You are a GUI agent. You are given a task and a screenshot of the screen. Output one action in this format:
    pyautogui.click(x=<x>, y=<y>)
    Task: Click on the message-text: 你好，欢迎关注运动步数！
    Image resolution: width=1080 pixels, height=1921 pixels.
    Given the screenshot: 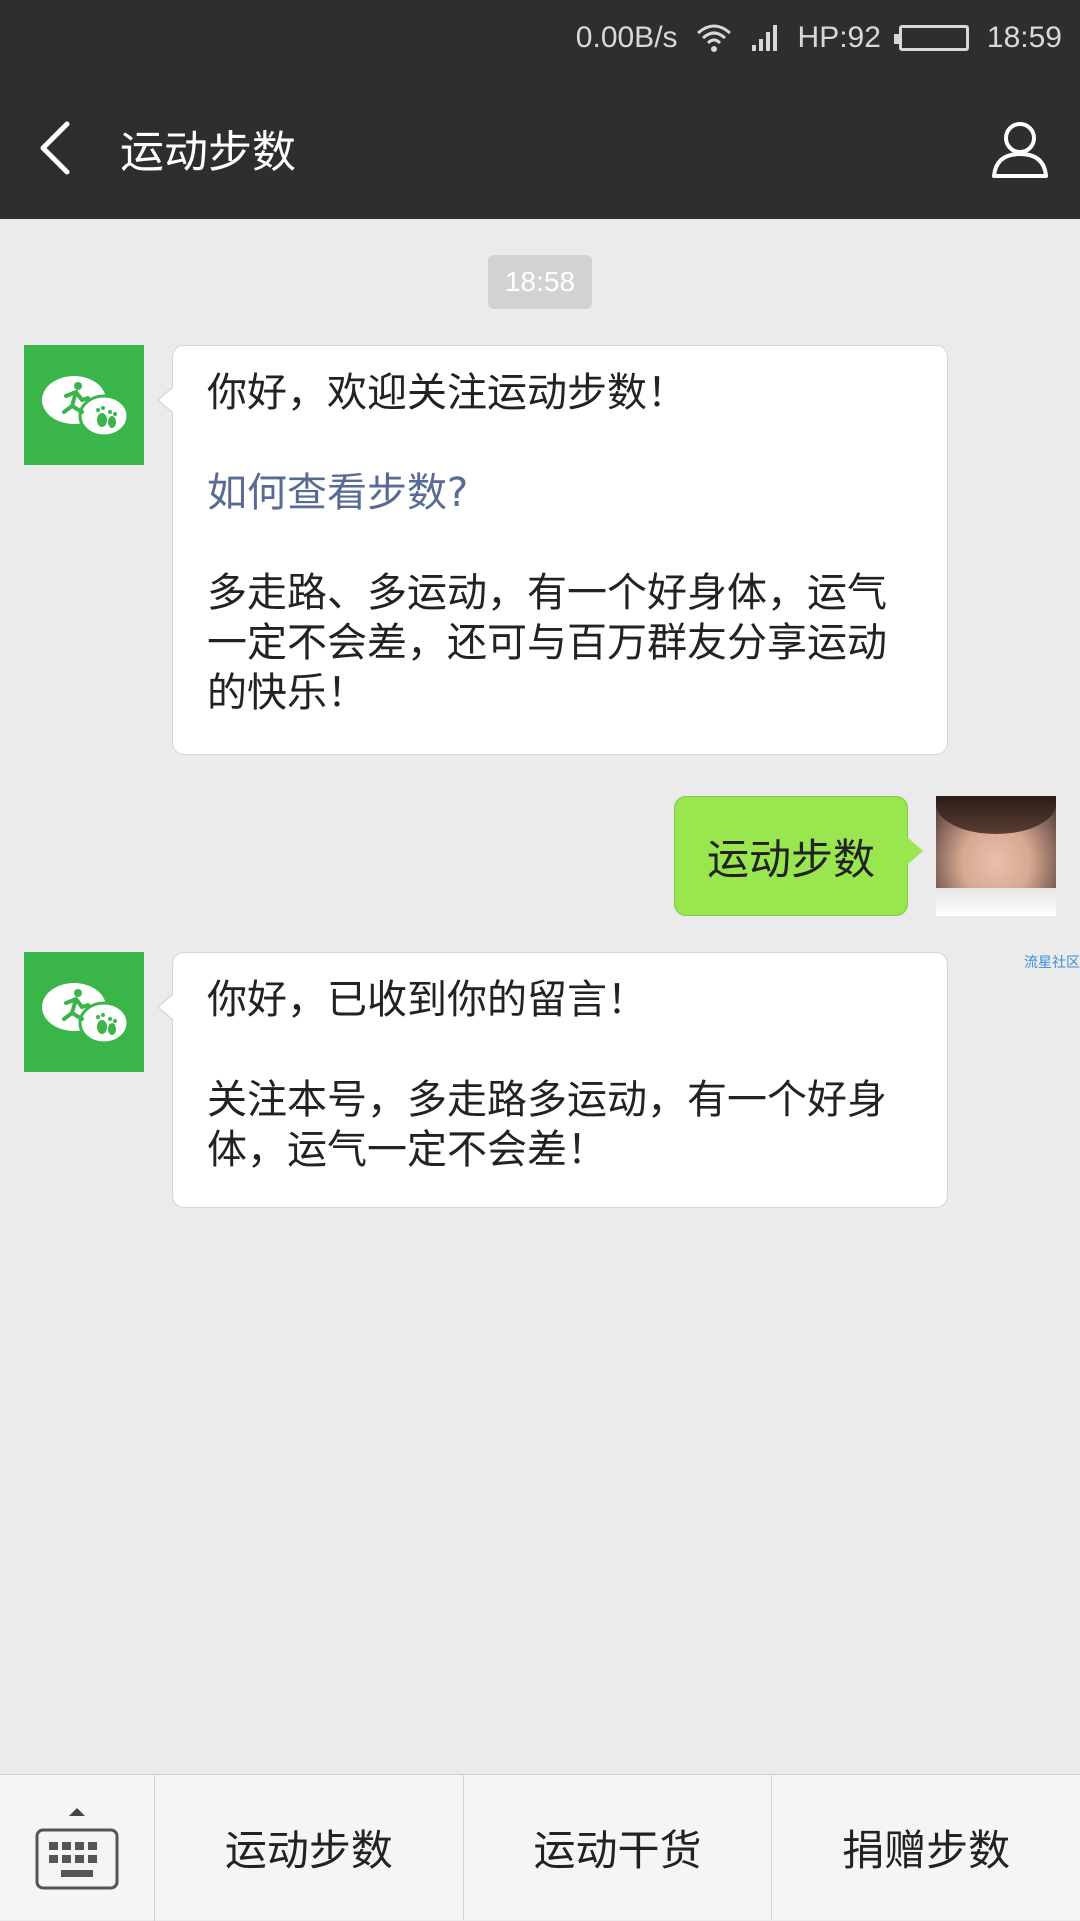 What is the action you would take?
    pyautogui.click(x=447, y=393)
    